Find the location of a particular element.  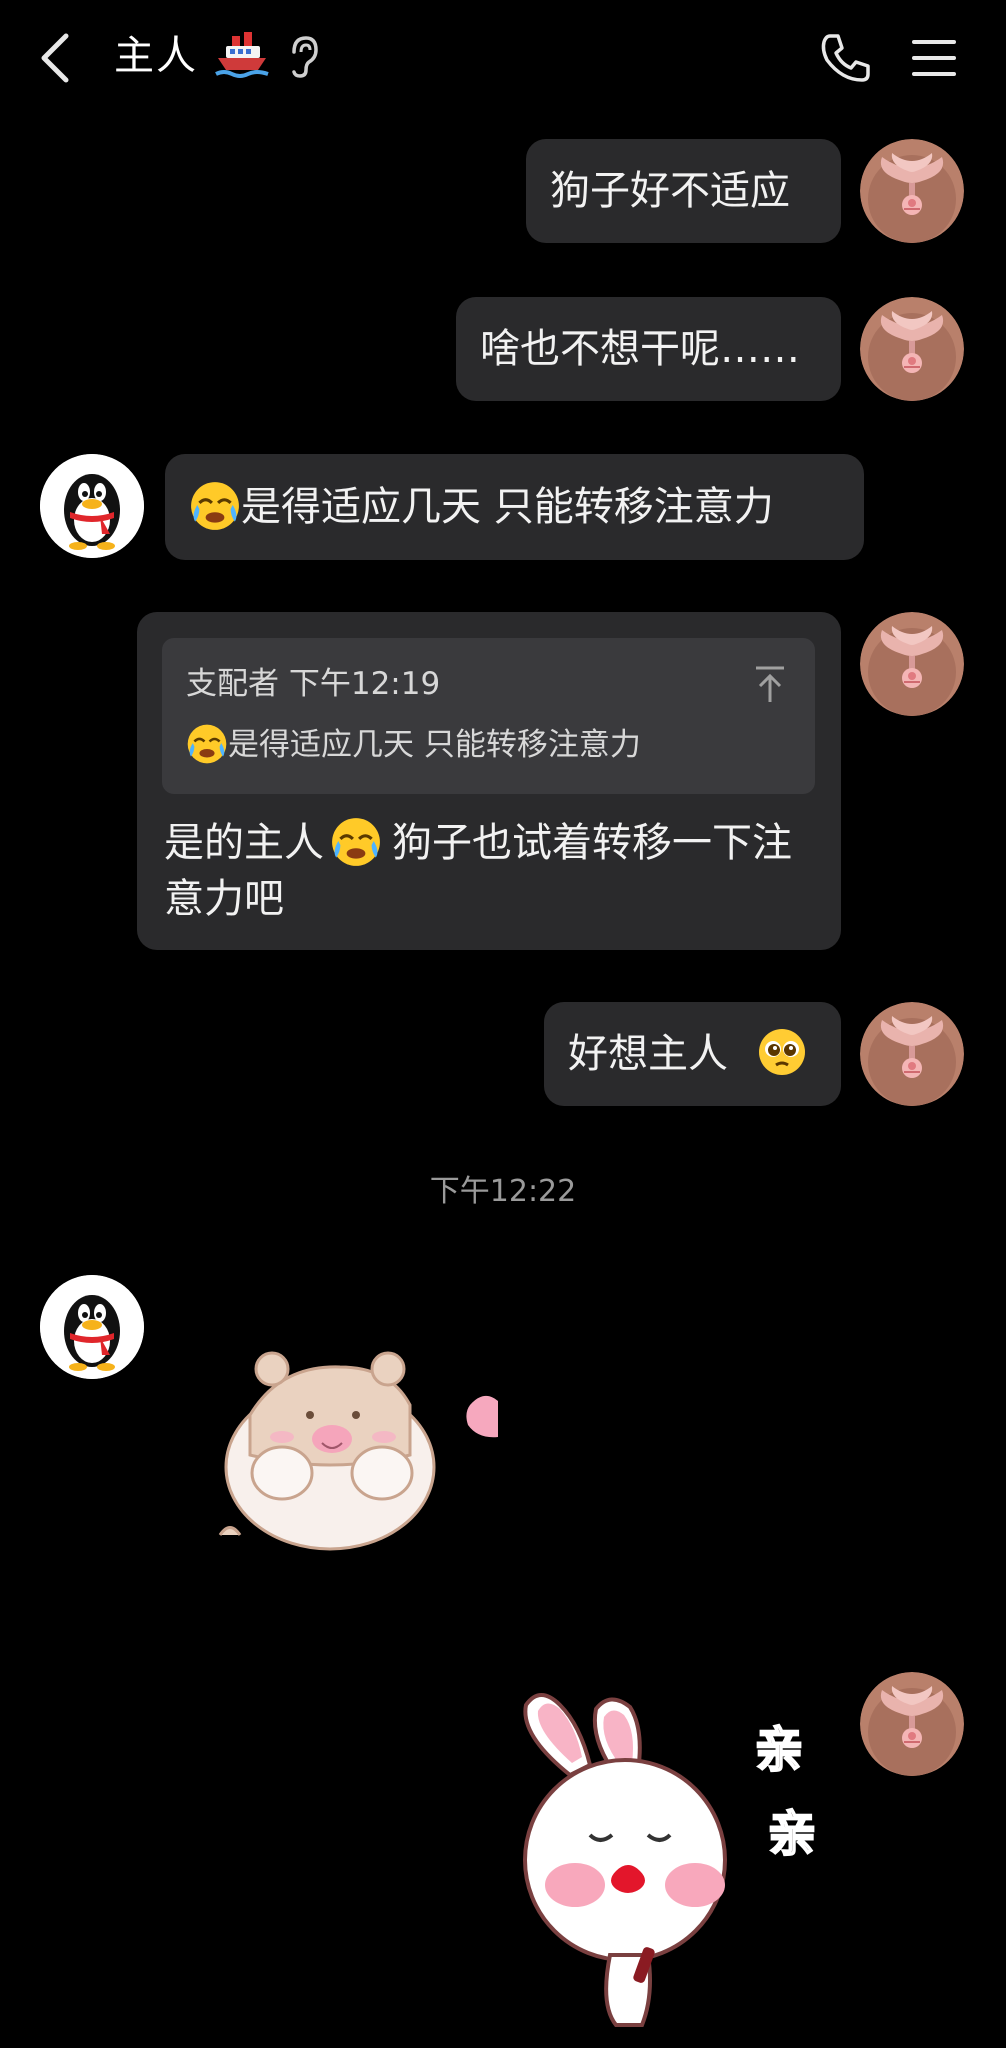

message-text: 是得适应几天 只能转移注意力 is located at coordinates (507, 507).